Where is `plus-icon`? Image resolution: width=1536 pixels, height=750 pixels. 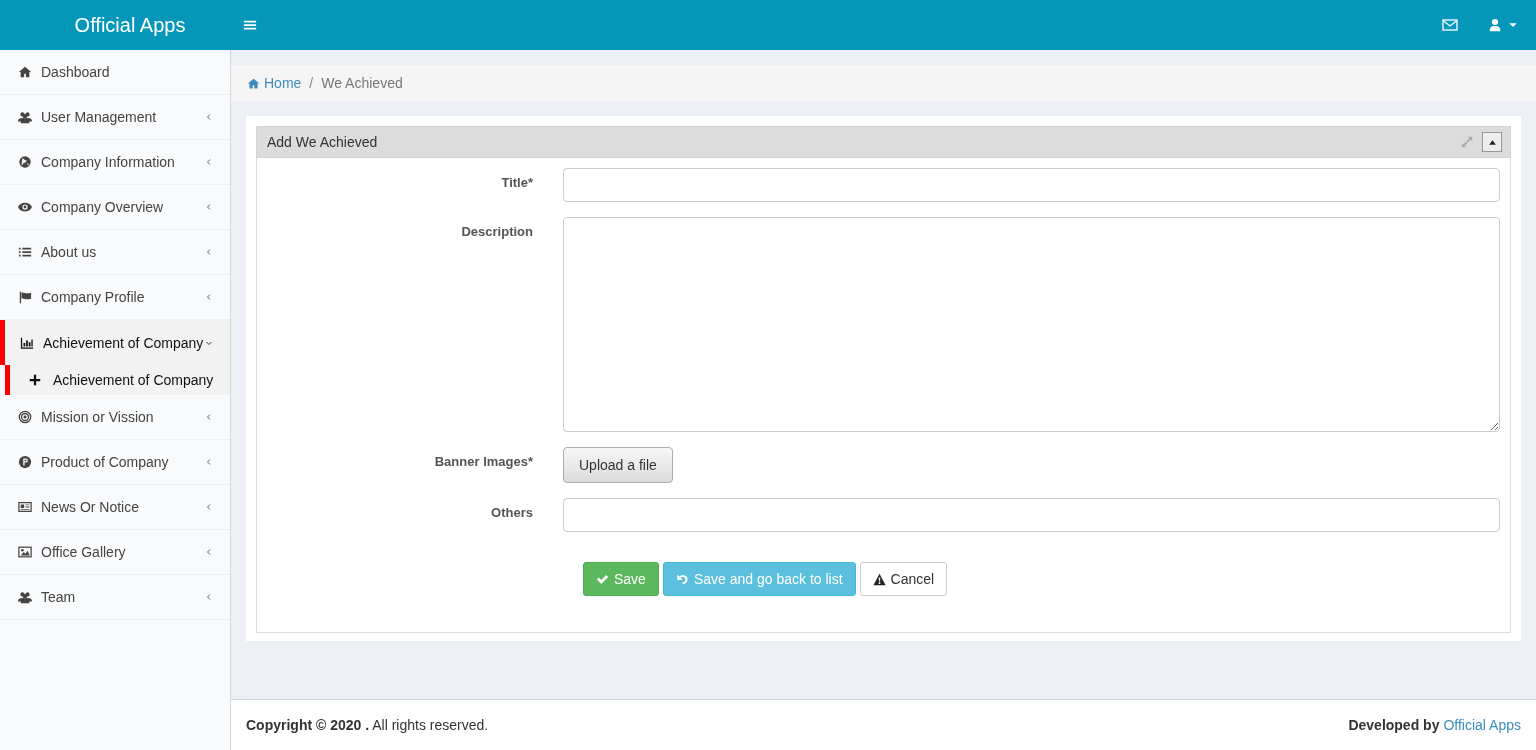 plus-icon is located at coordinates (35, 380).